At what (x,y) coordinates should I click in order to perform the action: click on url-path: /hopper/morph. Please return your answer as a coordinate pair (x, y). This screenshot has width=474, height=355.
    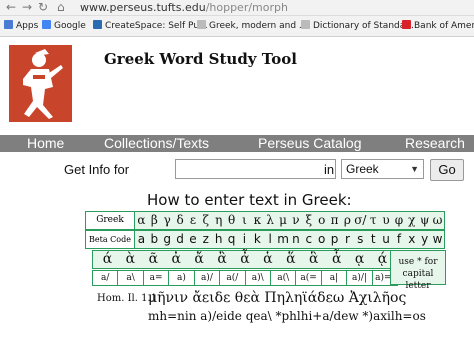
    Looking at the image, I should click on (246, 7).